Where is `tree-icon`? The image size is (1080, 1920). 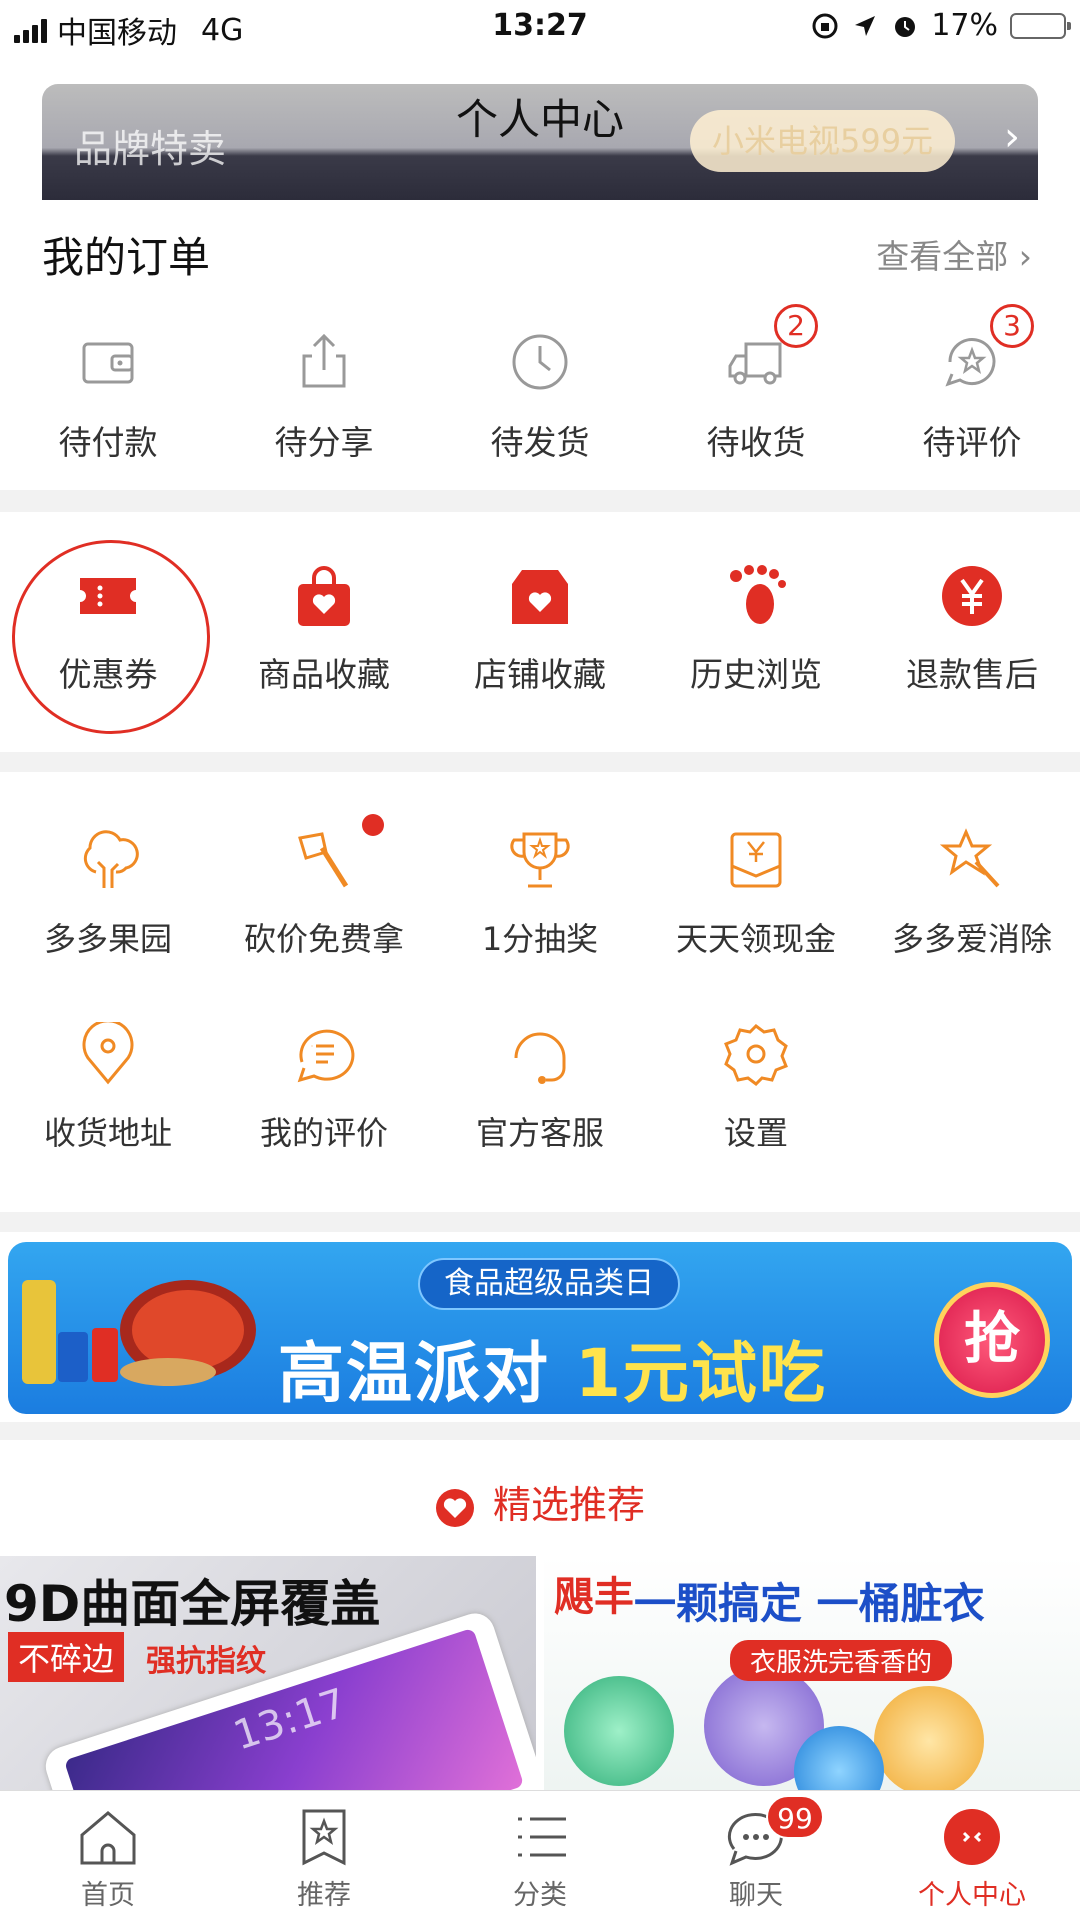 tree-icon is located at coordinates (111, 859).